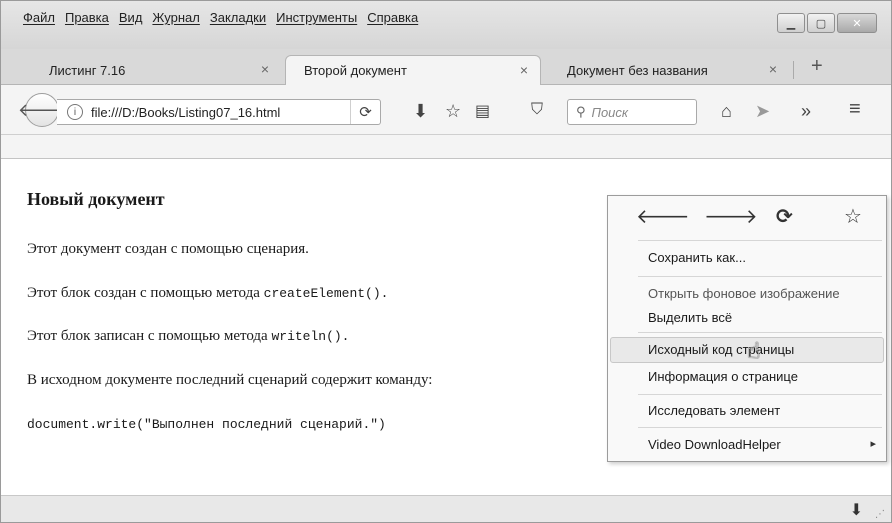 The image size is (892, 523). I want to click on mouse-cursor-icon: ☝, so click(754, 350).